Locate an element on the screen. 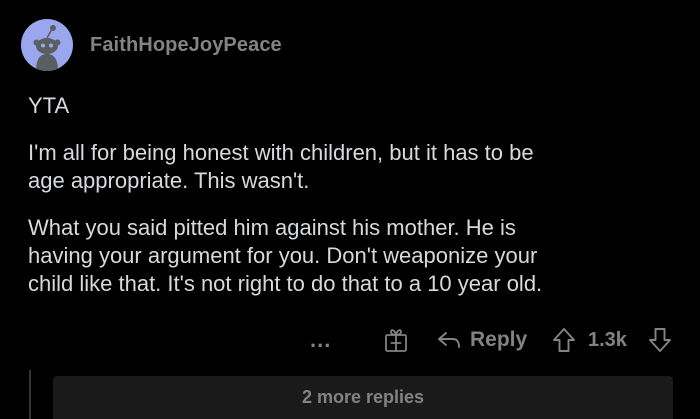 The width and height of the screenshot is (700, 419). reply-button: Reply is located at coordinates (481, 340).